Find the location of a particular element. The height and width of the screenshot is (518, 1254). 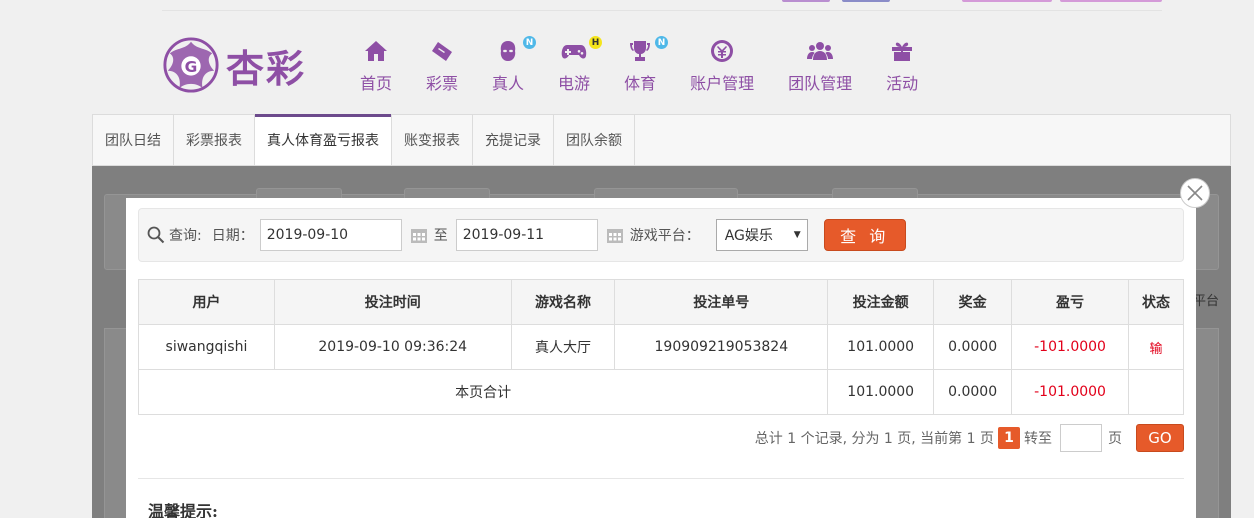

gift-icon is located at coordinates (902, 51).